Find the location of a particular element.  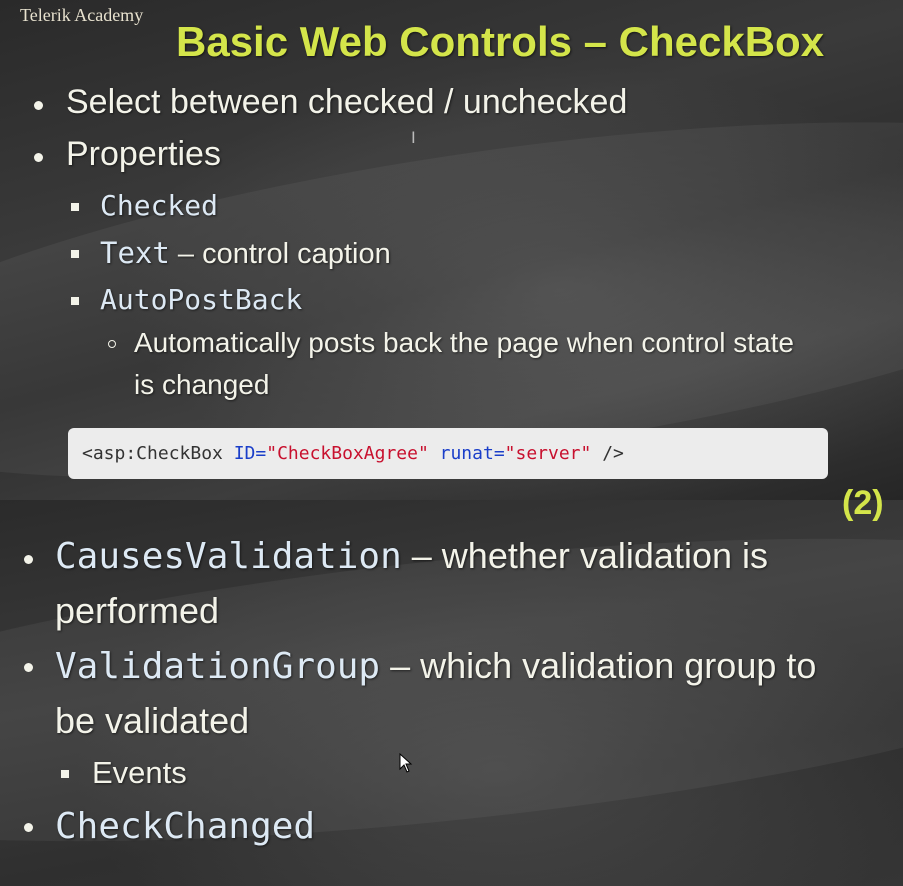

bullet-select: Select between checked / unchecked is located at coordinates (347, 102).